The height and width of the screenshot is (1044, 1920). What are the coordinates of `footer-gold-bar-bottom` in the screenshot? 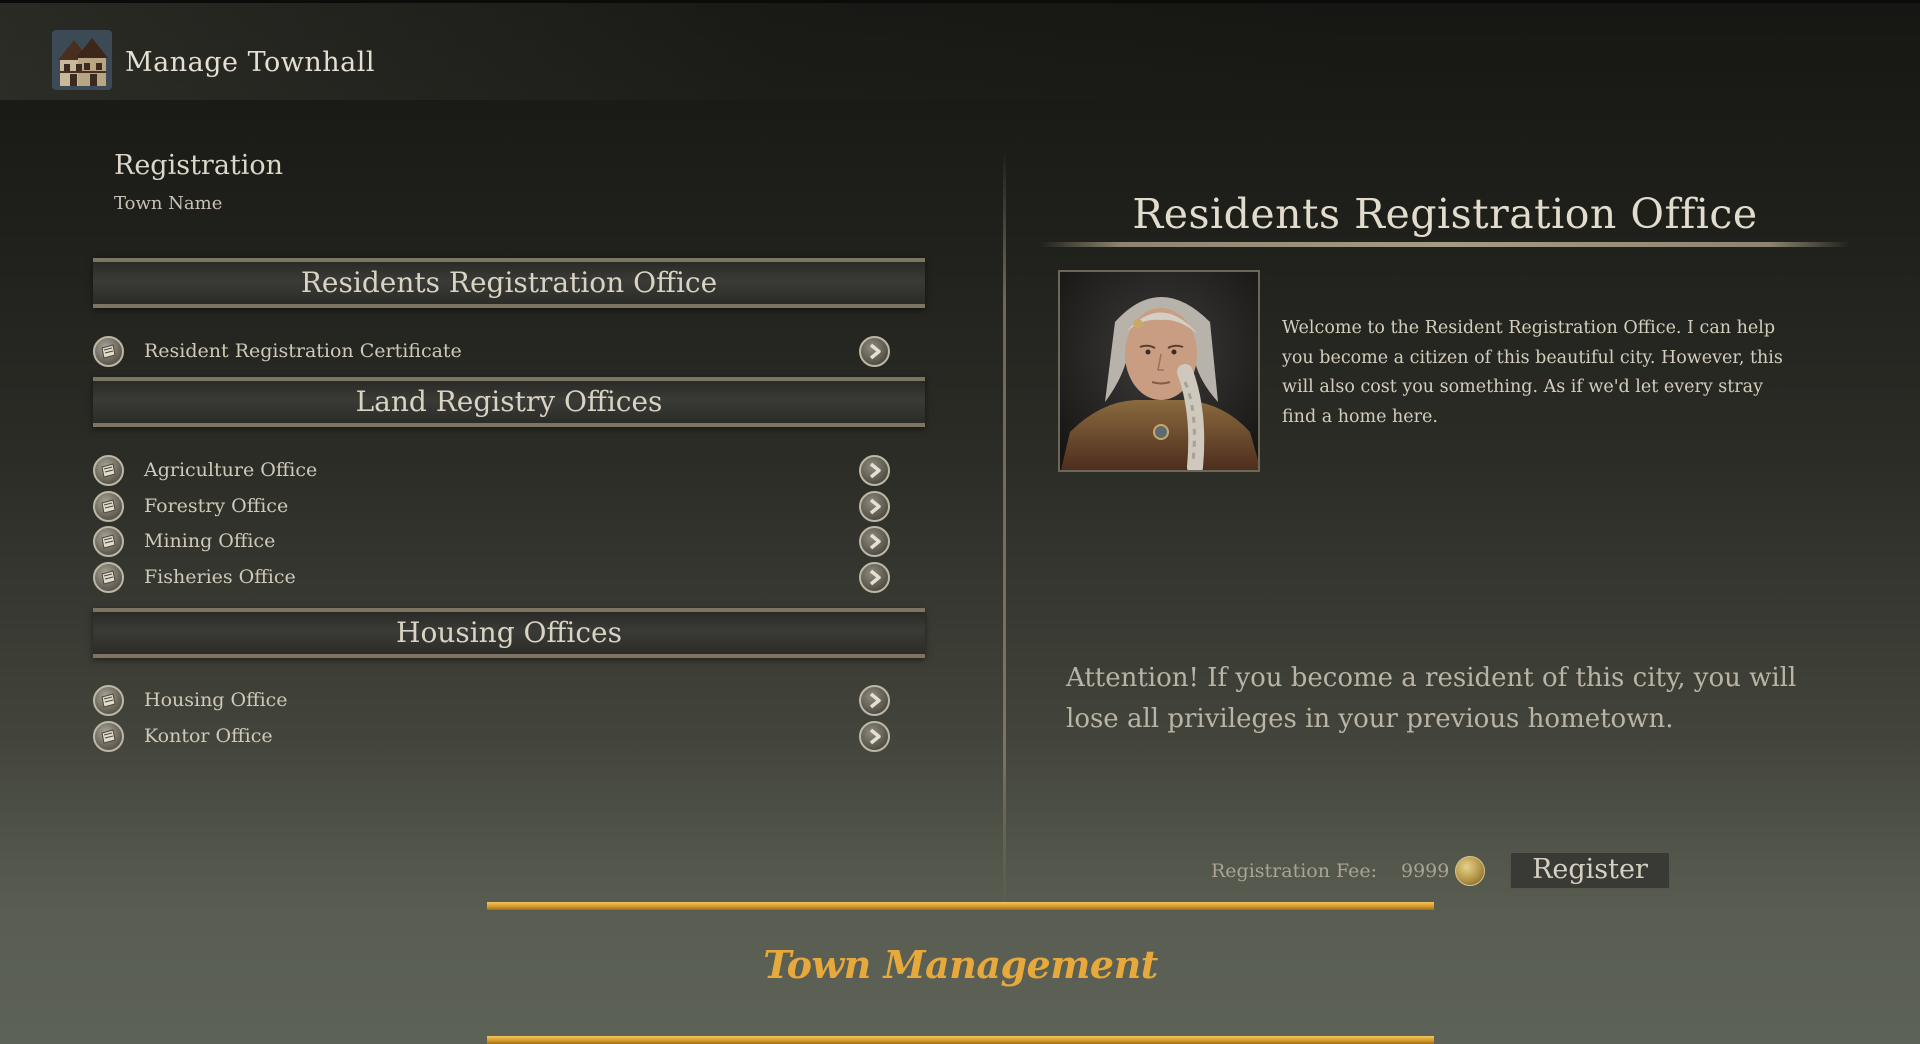 It's located at (960, 1040).